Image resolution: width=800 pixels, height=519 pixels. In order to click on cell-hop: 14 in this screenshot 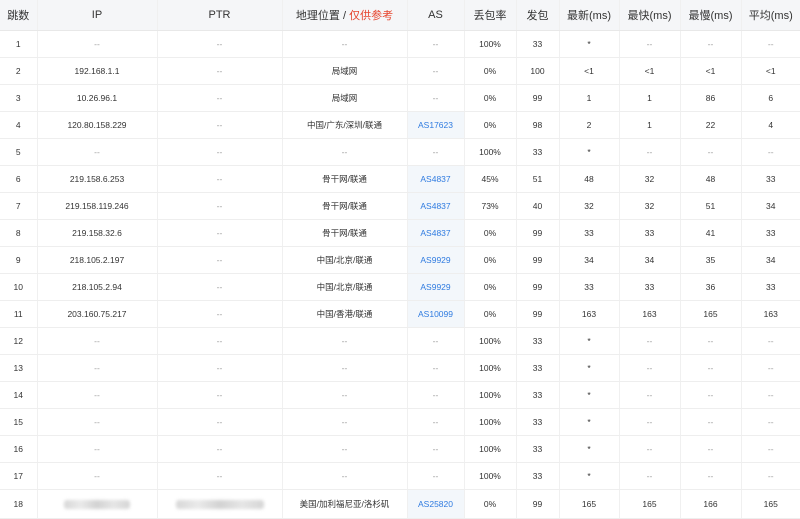, I will do `click(19, 395)`.